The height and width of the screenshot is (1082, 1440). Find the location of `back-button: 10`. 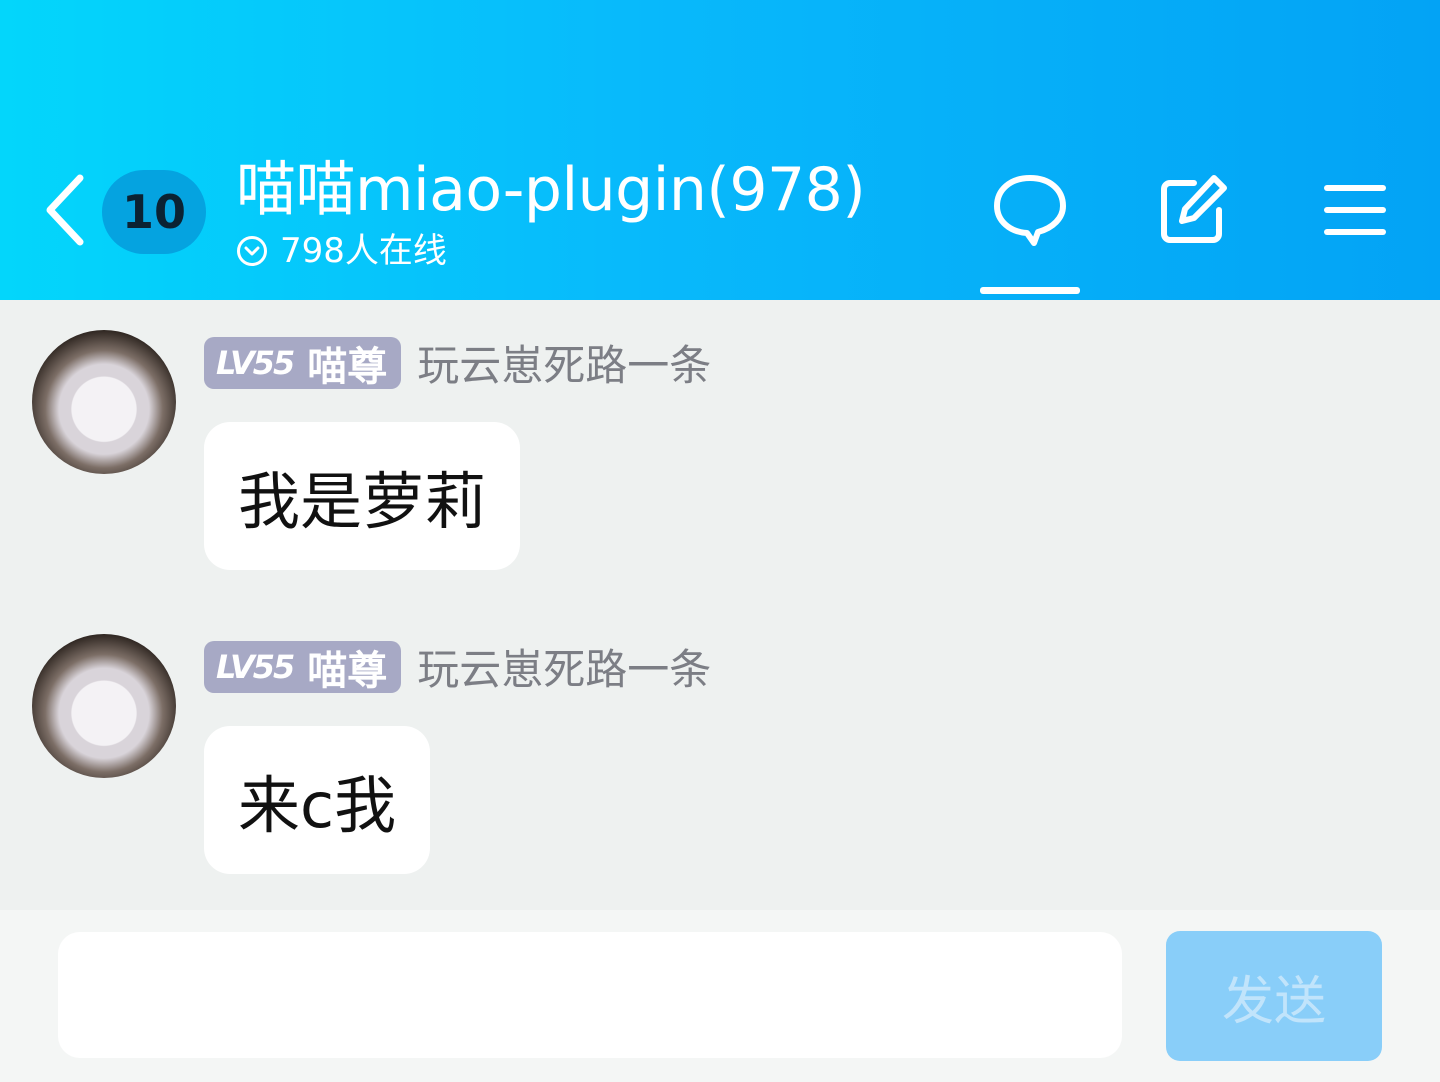

back-button: 10 is located at coordinates (127, 210).